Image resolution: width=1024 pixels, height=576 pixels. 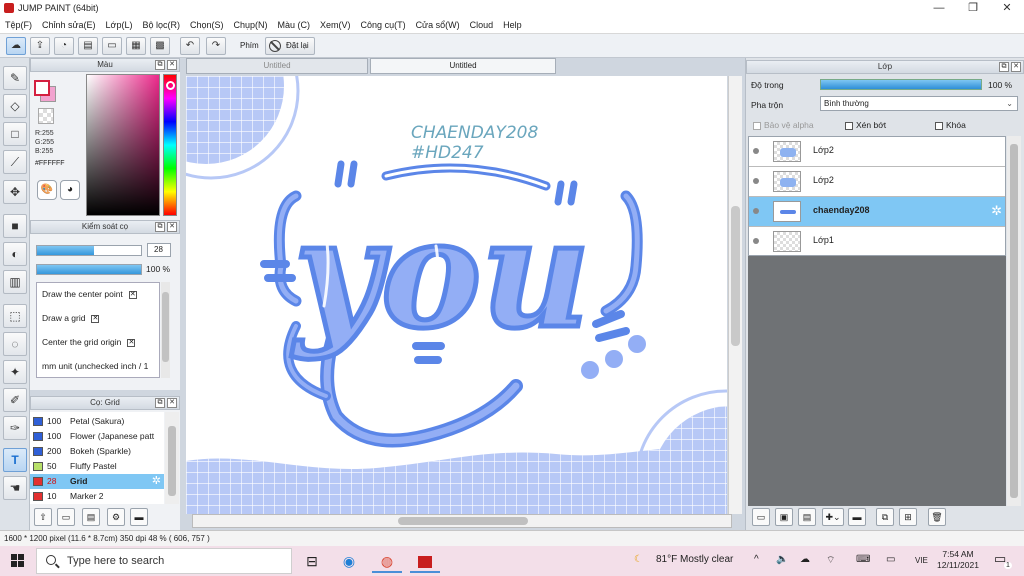 What do you see at coordinates (97, 436) in the screenshot?
I see `brush-preset-item: 100 Flower (Japanese patt` at bounding box center [97, 436].